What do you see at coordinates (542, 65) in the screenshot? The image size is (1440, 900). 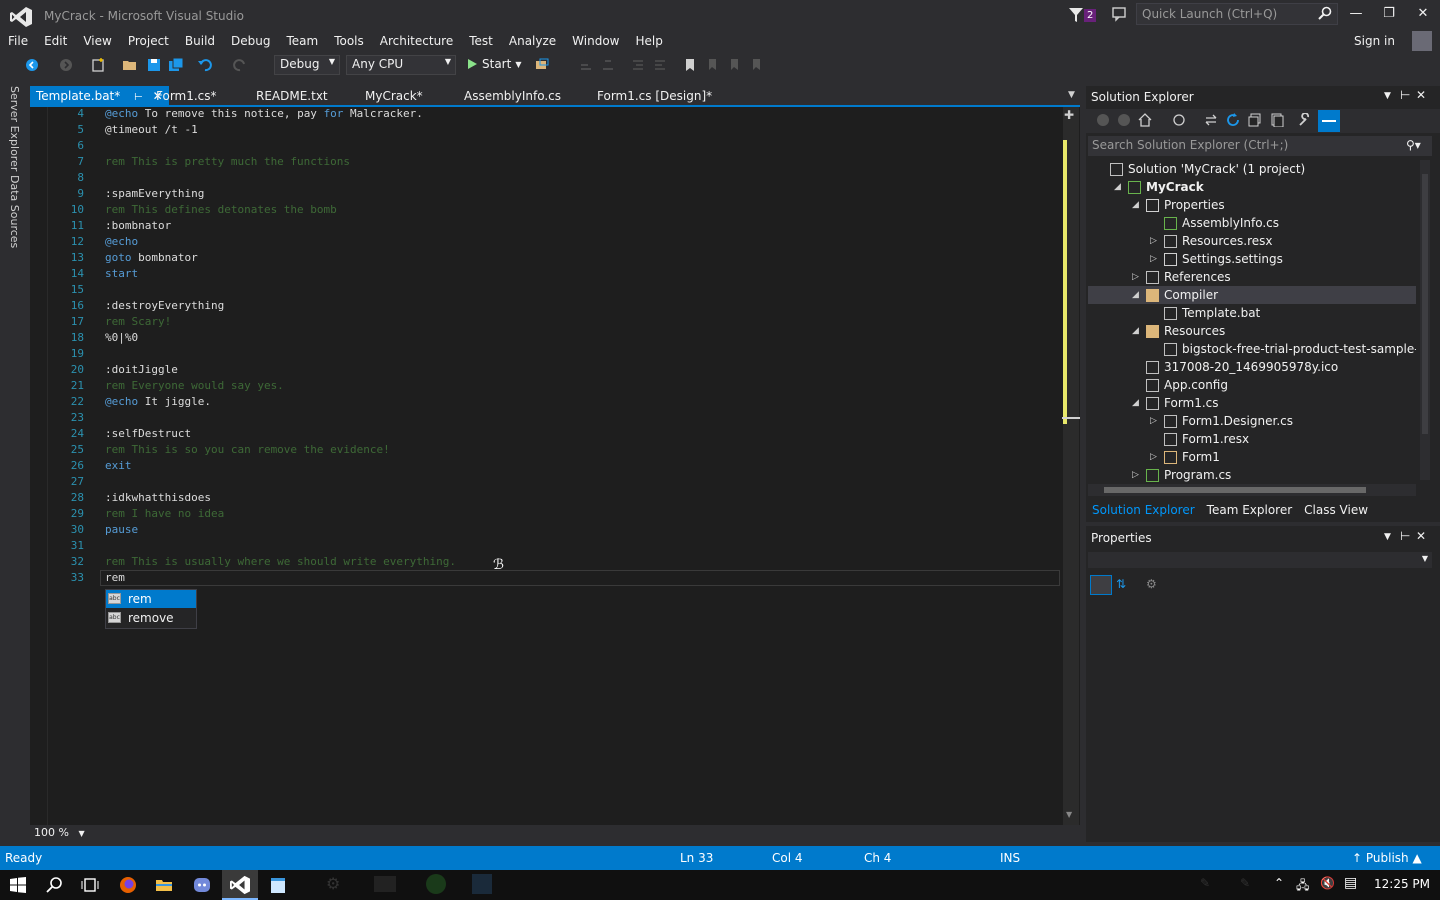 I see `attach-process-icon` at bounding box center [542, 65].